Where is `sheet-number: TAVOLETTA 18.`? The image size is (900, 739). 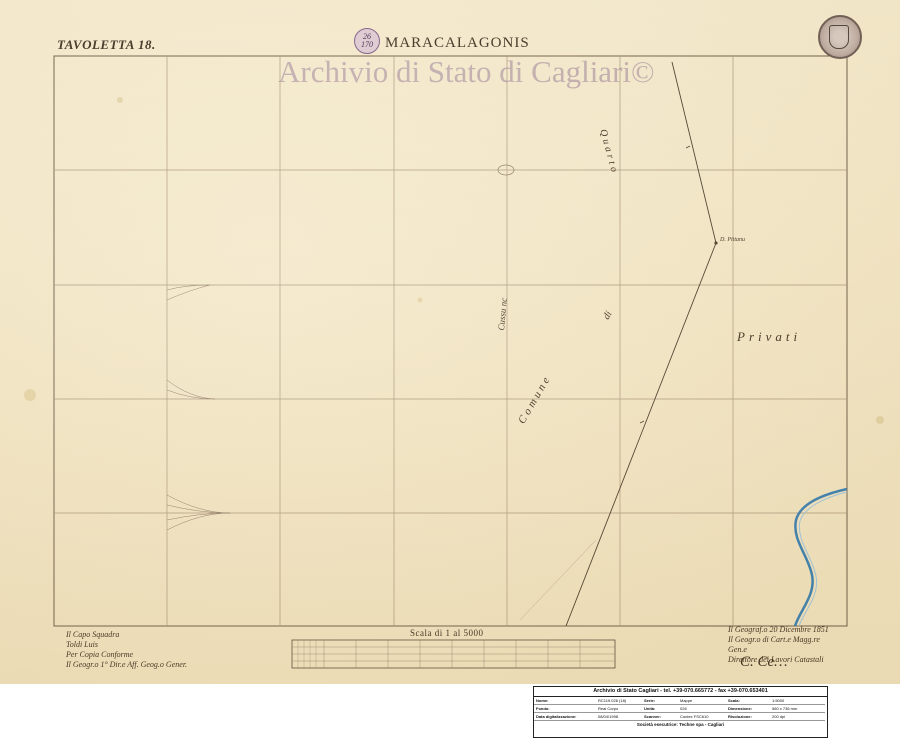 sheet-number: TAVOLETTA 18. is located at coordinates (106, 44).